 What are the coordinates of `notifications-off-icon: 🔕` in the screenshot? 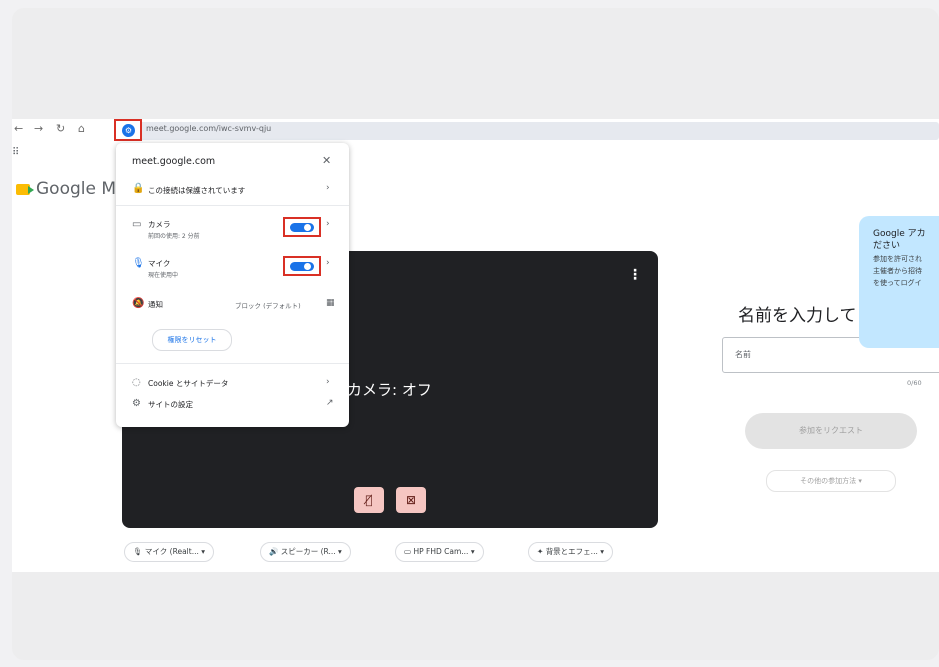 It's located at (138, 303).